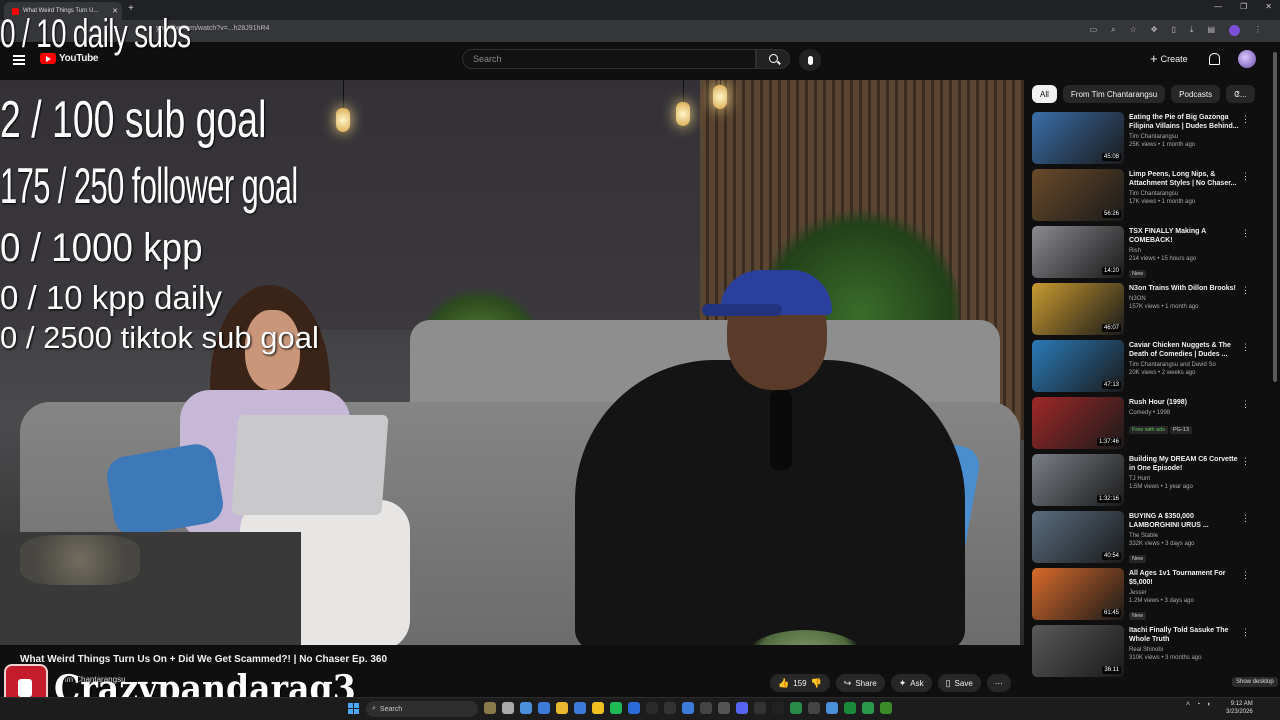  Describe the element at coordinates (1234, 30) in the screenshot. I see `browser-profile-avatar` at that location.